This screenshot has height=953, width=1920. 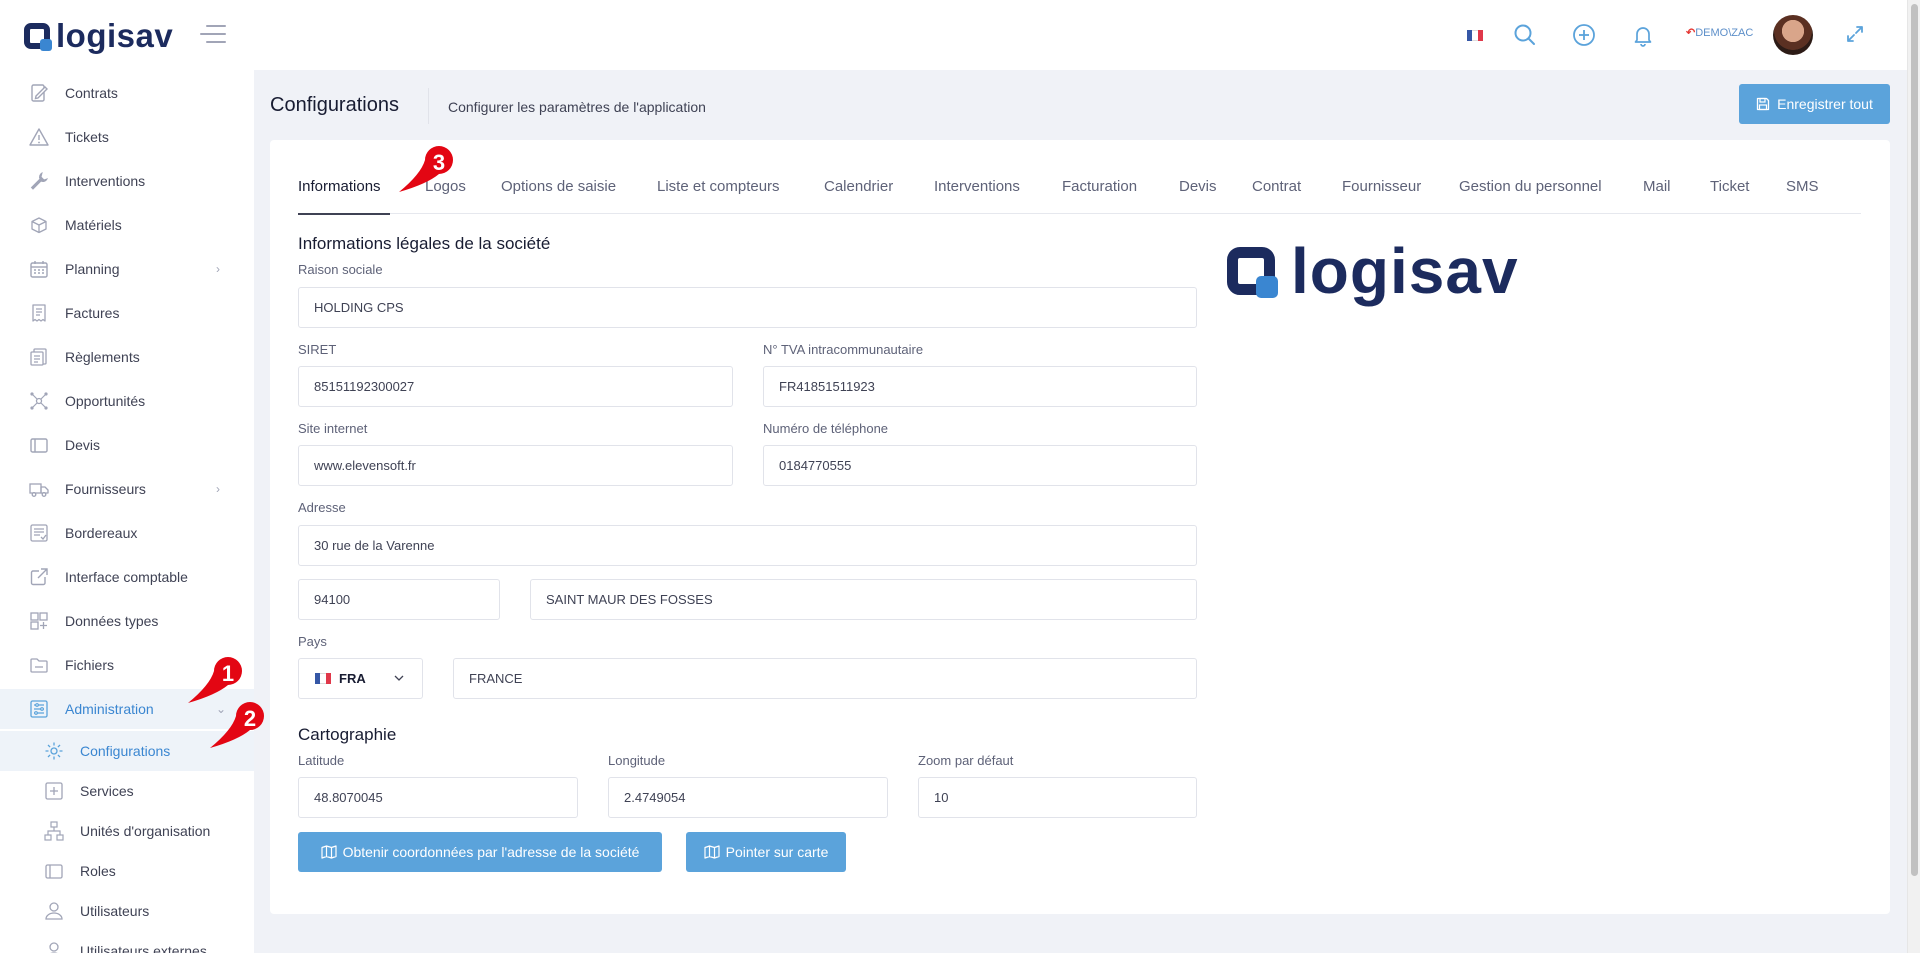 I want to click on phone-input: 0184770555, so click(x=980, y=465).